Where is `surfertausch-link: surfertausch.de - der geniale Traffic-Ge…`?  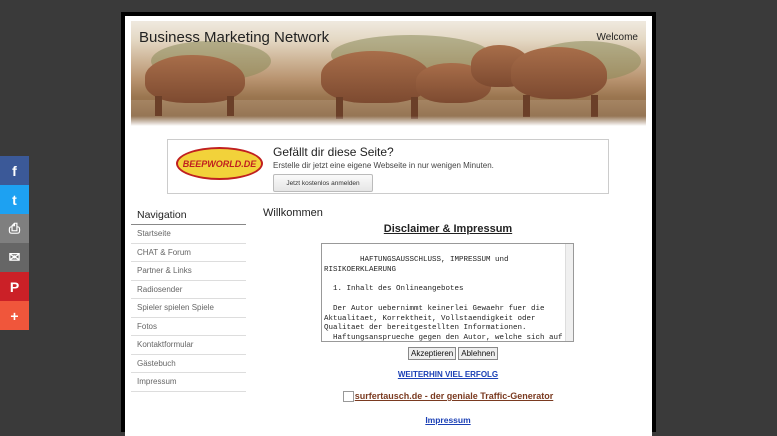
surfertausch-link: surfertausch.de - der geniale Traffic-Ge… is located at coordinates (448, 397).